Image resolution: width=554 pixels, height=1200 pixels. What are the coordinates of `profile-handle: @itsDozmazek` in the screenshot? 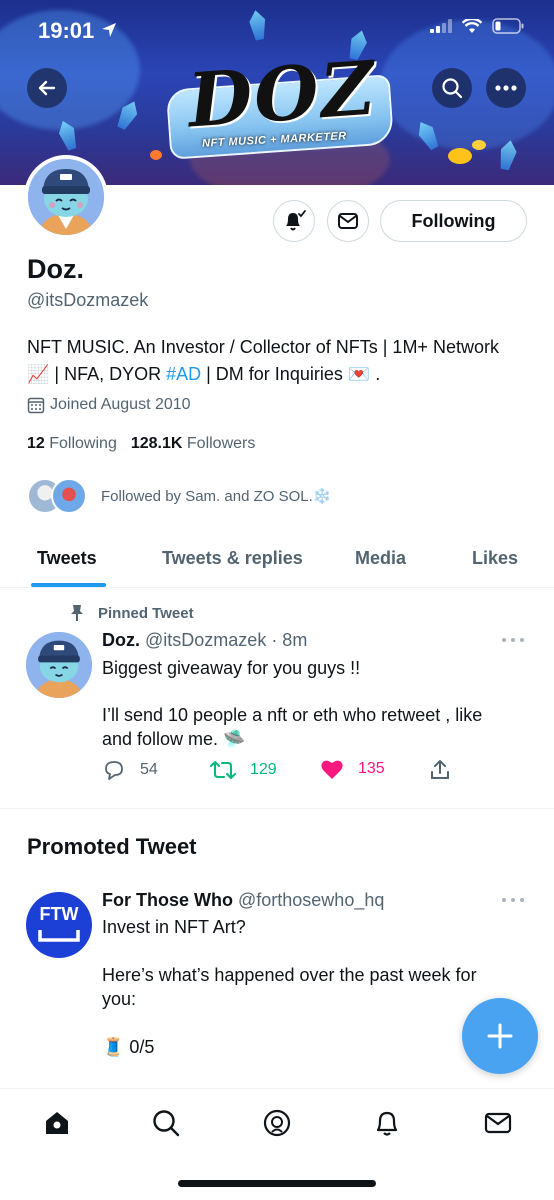 It's located at (88, 300).